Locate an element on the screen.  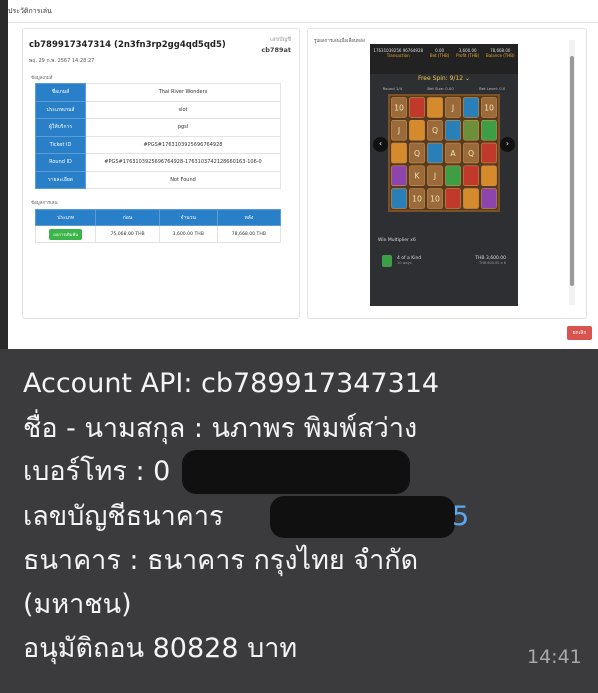
modal-title: ประวัติการเล่น is located at coordinates (30, 11).